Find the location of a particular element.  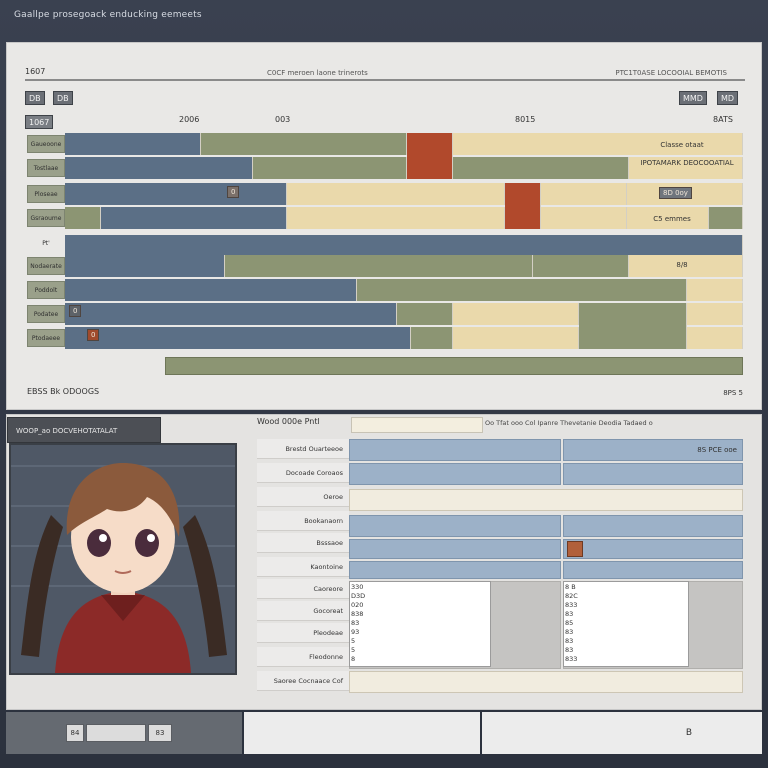

cell-text: 8/8 is located at coordinates (682, 265).